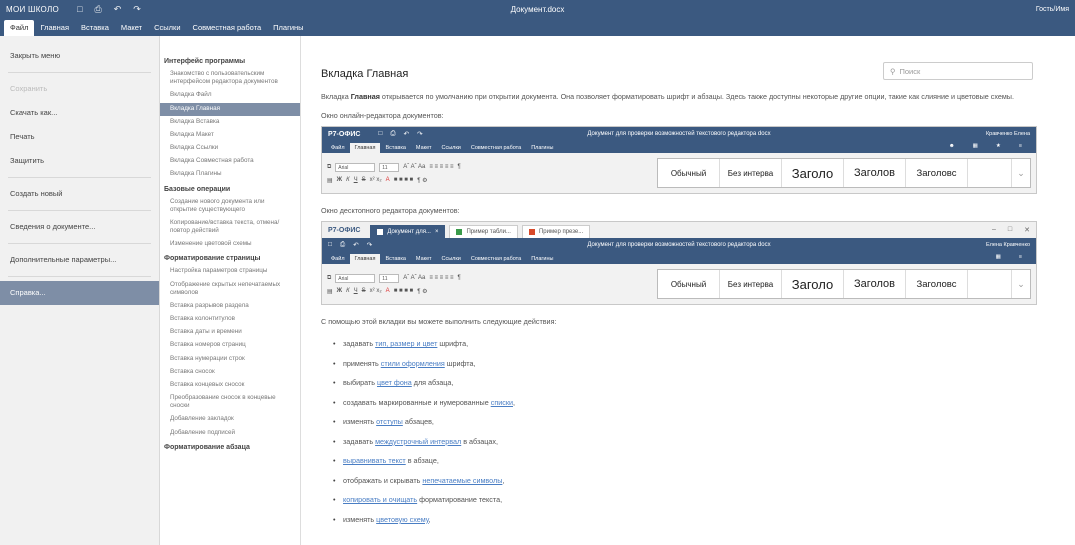 The width and height of the screenshot is (1075, 545). Describe the element at coordinates (230, 271) in the screenshot. I see `toc-item: Настройка параметров страницы` at that location.